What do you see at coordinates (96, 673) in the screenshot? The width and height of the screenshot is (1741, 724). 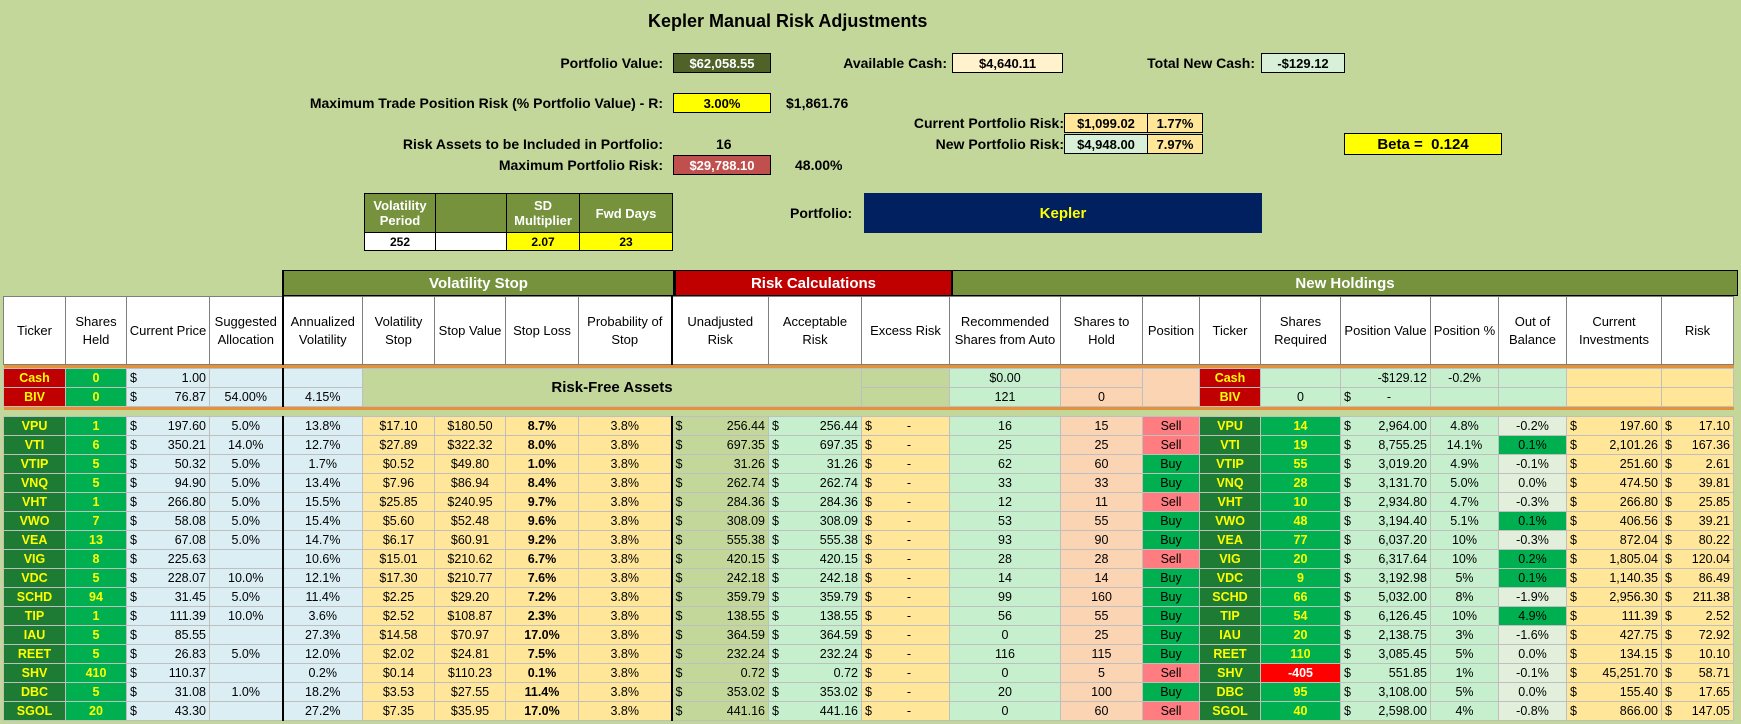 I see `cell-shares-held: 410` at bounding box center [96, 673].